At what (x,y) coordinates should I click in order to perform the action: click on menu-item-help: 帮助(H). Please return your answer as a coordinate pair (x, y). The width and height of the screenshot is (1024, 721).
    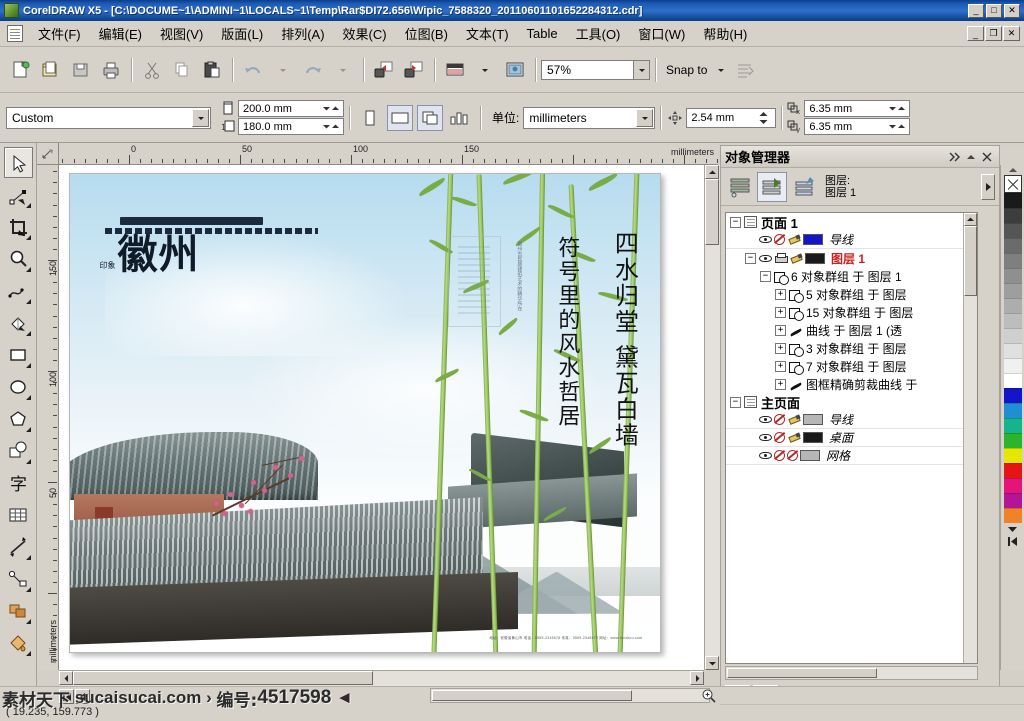
    Looking at the image, I should click on (725, 33).